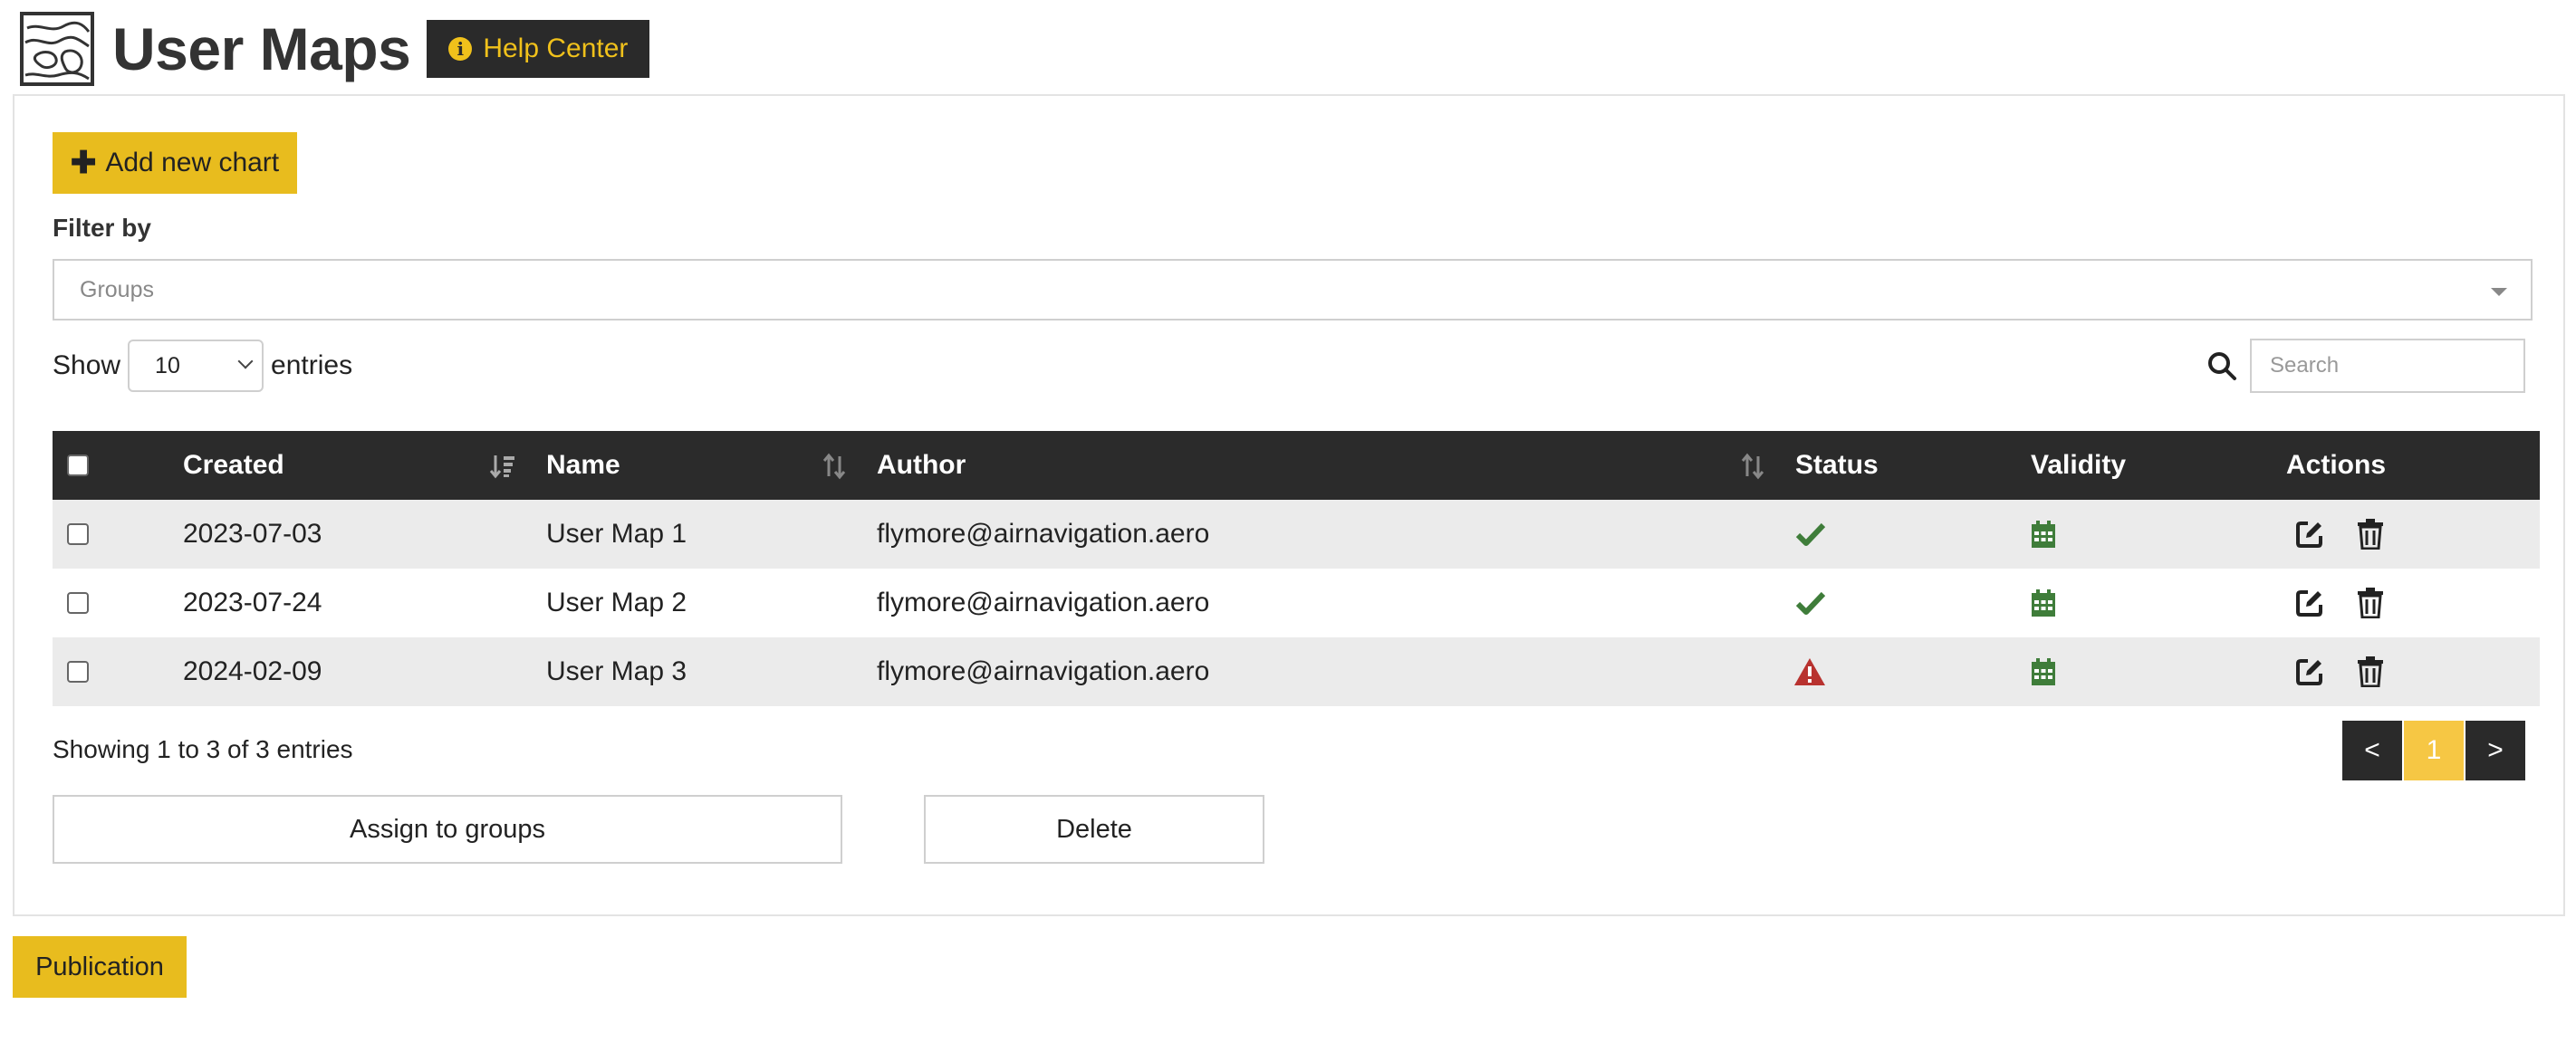 The image size is (2576, 1043). I want to click on page-button-1: 1, so click(2434, 750).